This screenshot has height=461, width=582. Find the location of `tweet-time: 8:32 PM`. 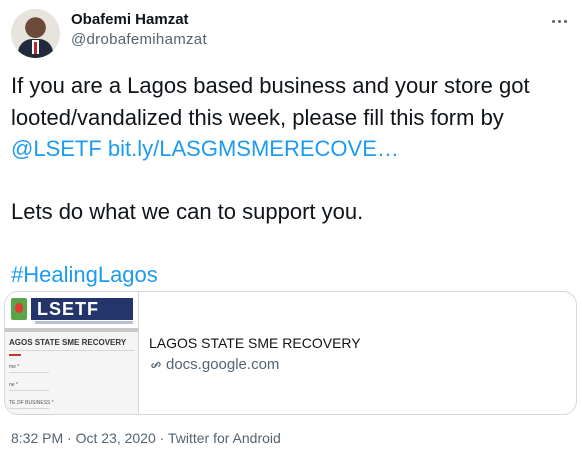

tweet-time: 8:32 PM is located at coordinates (37, 438).